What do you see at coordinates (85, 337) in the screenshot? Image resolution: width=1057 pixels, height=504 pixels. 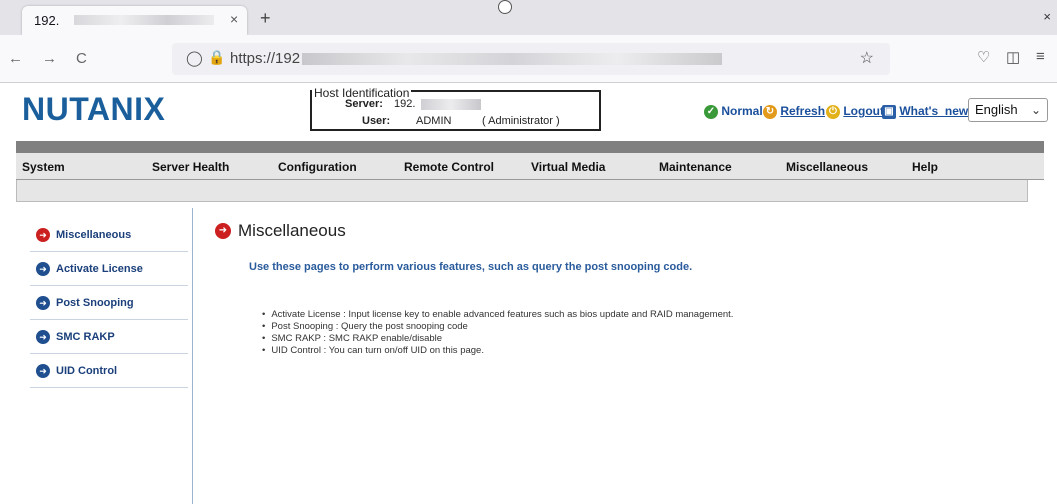 I see `sidebar-item-label: SMC RAKP` at bounding box center [85, 337].